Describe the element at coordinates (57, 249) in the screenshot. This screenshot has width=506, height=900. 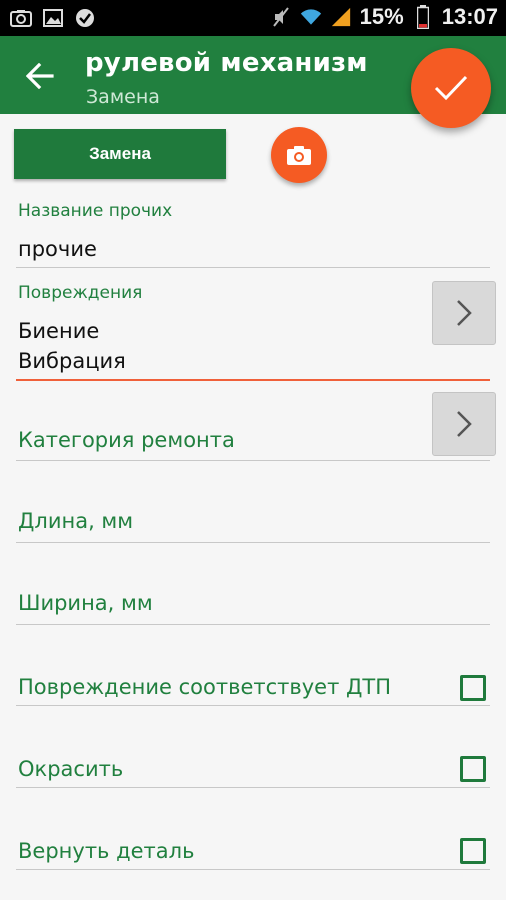
I see `other-name-input: прочие` at that location.